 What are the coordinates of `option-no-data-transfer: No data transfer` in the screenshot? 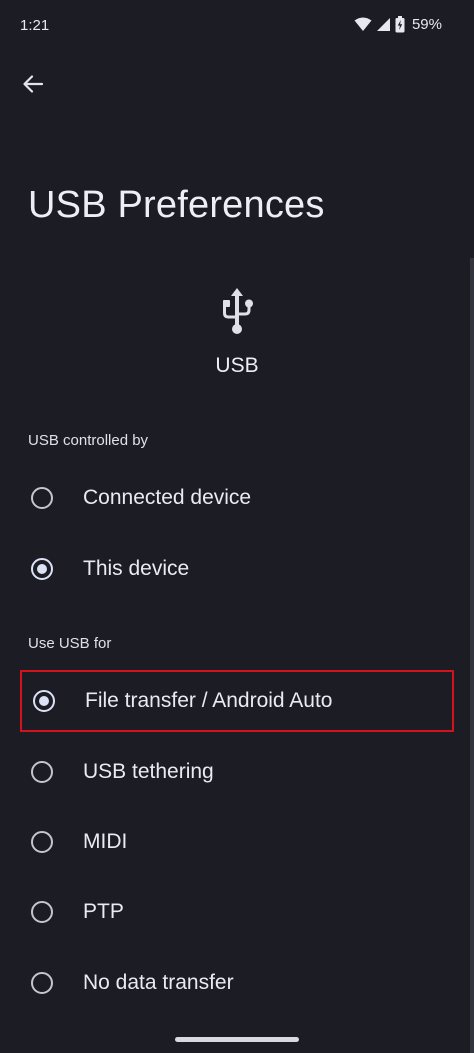 It's located at (237, 983).